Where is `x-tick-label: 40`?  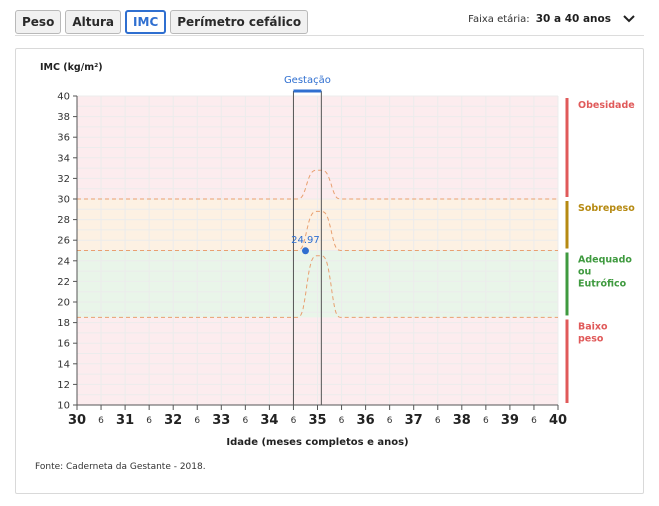
x-tick-label: 40 is located at coordinates (558, 420).